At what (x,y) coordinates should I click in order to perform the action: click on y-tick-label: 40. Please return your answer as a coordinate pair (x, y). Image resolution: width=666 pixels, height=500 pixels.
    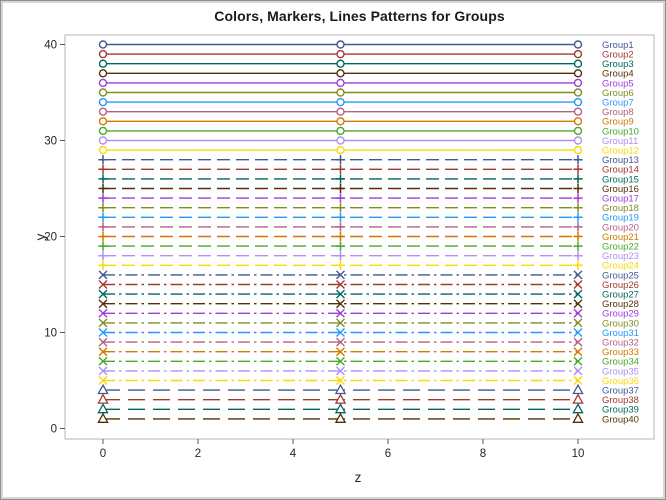
    Looking at the image, I should click on (50, 46).